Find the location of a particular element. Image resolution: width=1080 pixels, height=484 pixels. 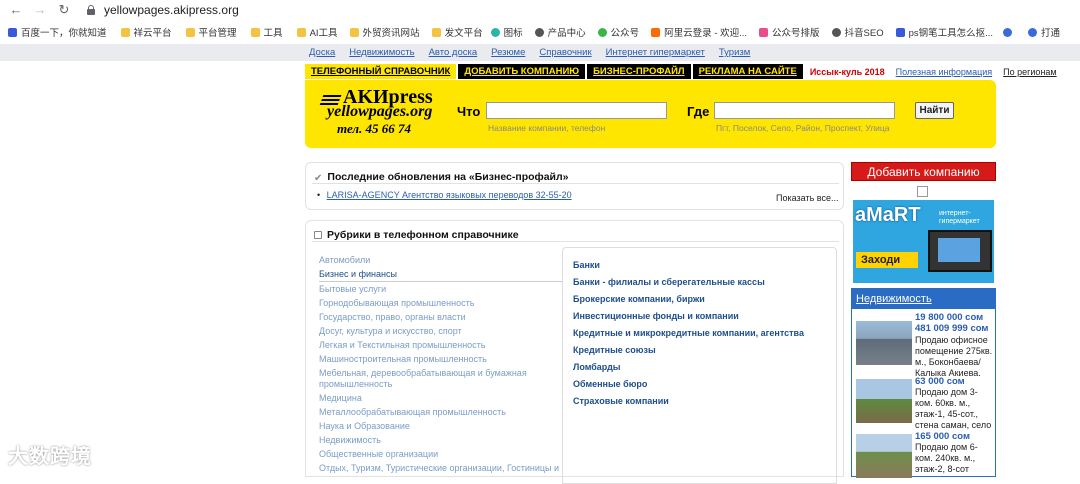

subcategory-item: Инвестиционные фонды и компании is located at coordinates (704, 319).